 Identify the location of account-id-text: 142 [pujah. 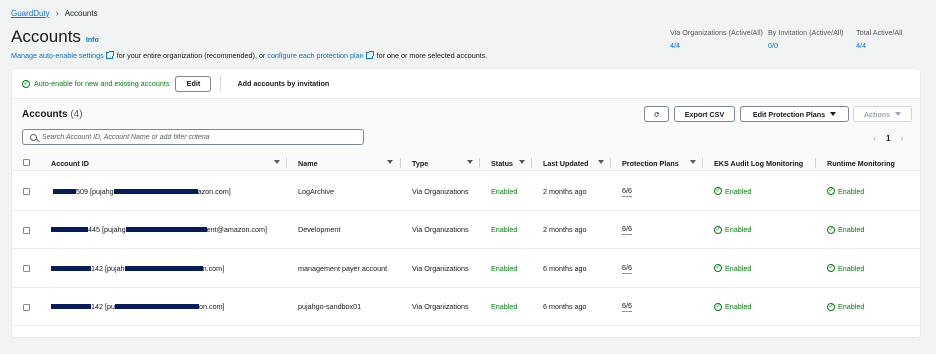
(108, 268).